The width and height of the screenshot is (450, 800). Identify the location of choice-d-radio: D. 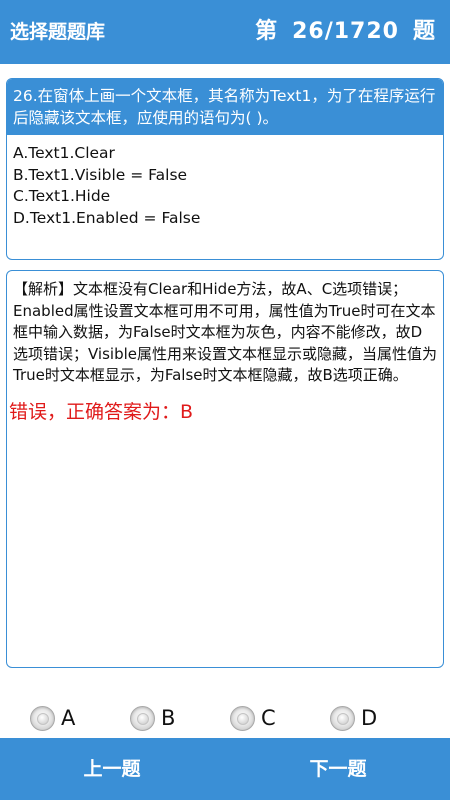
(353, 718).